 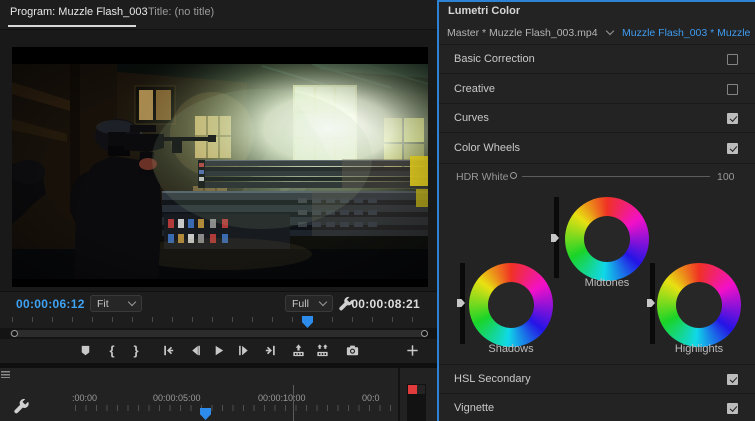 I want to click on duration-timecode: 00:00:08:21, so click(x=385, y=304).